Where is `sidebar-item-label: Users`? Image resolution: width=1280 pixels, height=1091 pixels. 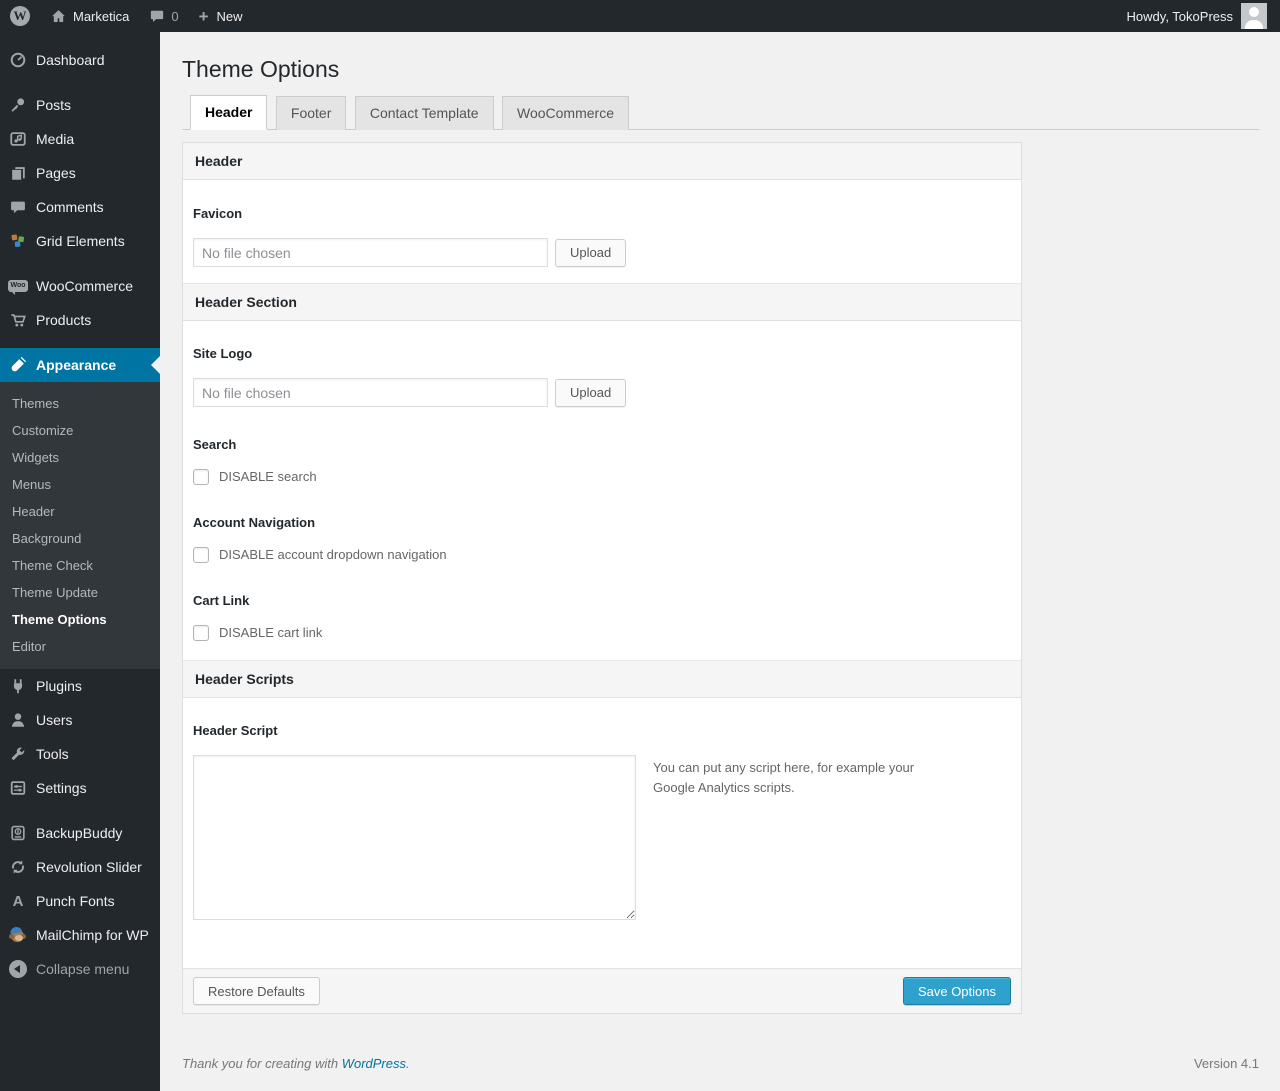 sidebar-item-label: Users is located at coordinates (54, 720).